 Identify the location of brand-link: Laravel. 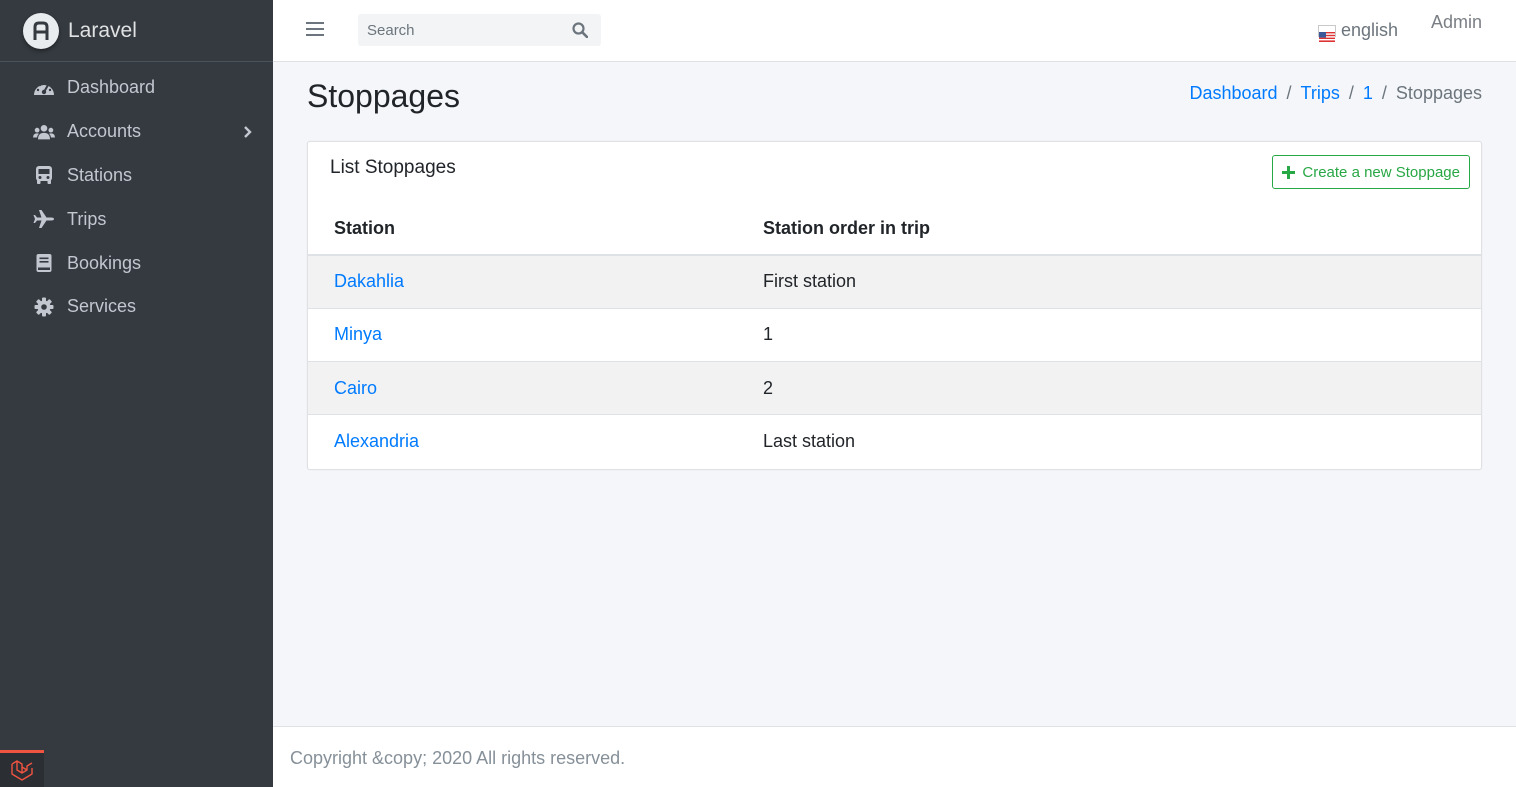
(136, 31).